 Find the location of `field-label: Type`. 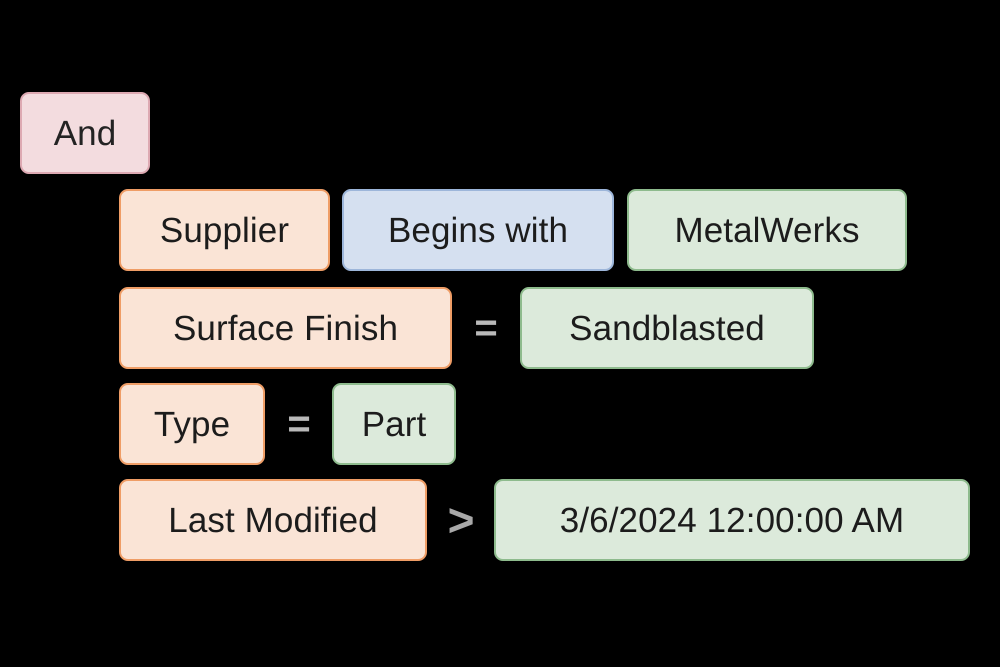

field-label: Type is located at coordinates (192, 424).